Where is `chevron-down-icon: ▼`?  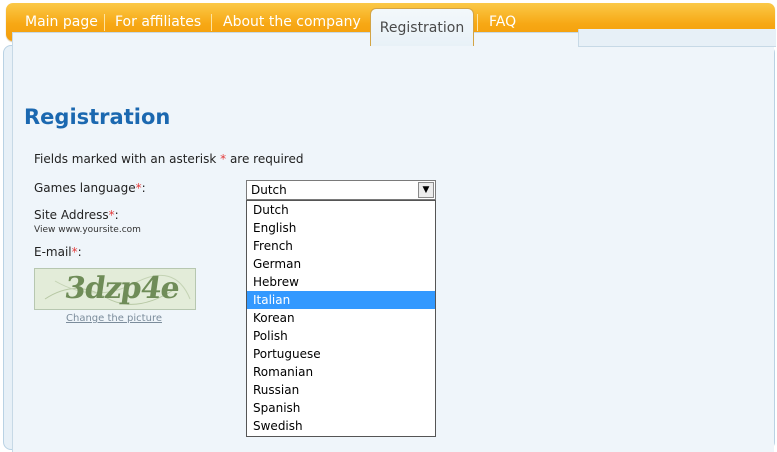 chevron-down-icon: ▼ is located at coordinates (426, 190).